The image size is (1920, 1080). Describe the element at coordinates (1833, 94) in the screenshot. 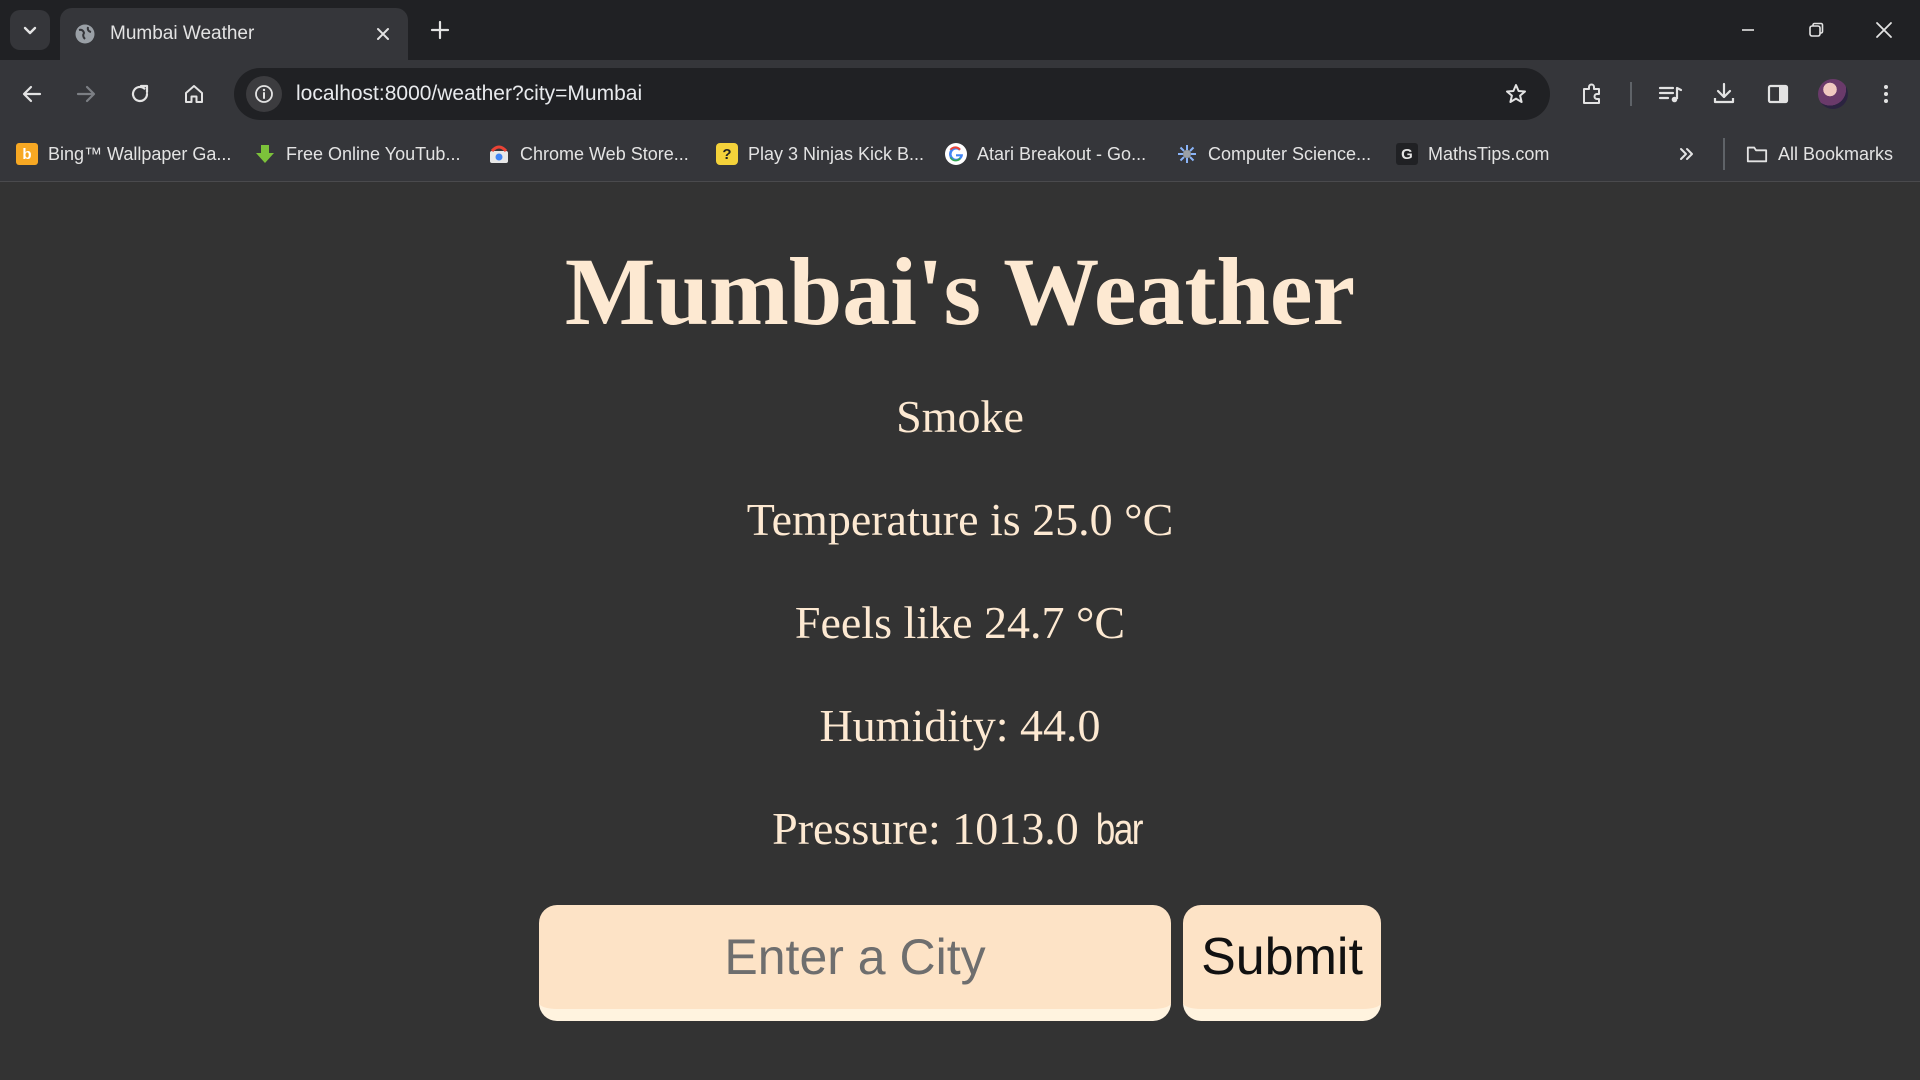

I see `profile-avatar` at that location.